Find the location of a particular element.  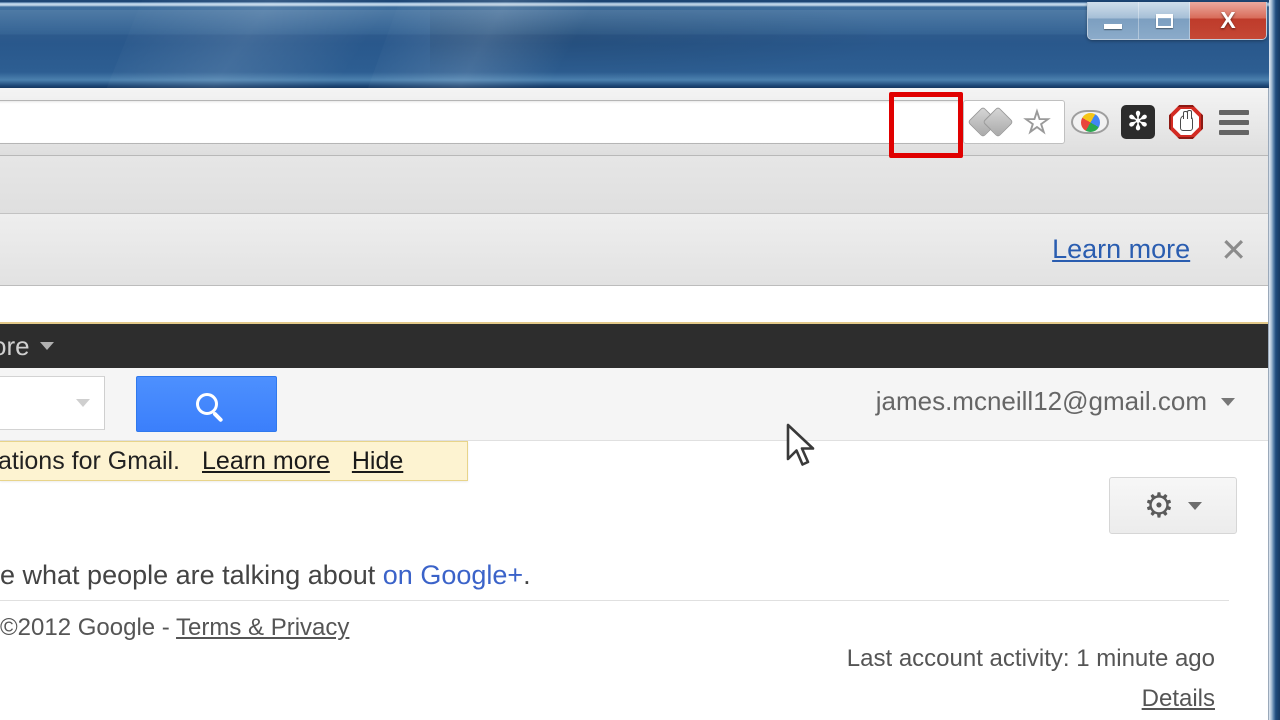

browser-toolbar: ☆ ✻ is located at coordinates (634, 122).